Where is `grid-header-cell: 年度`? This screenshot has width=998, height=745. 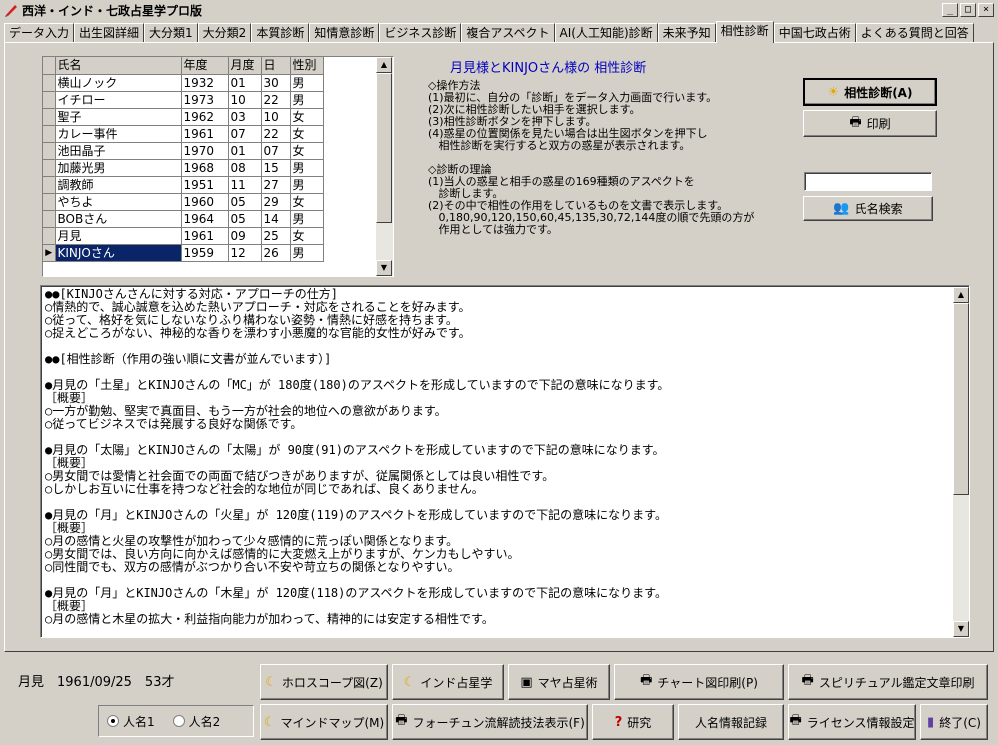 grid-header-cell: 年度 is located at coordinates (205, 66).